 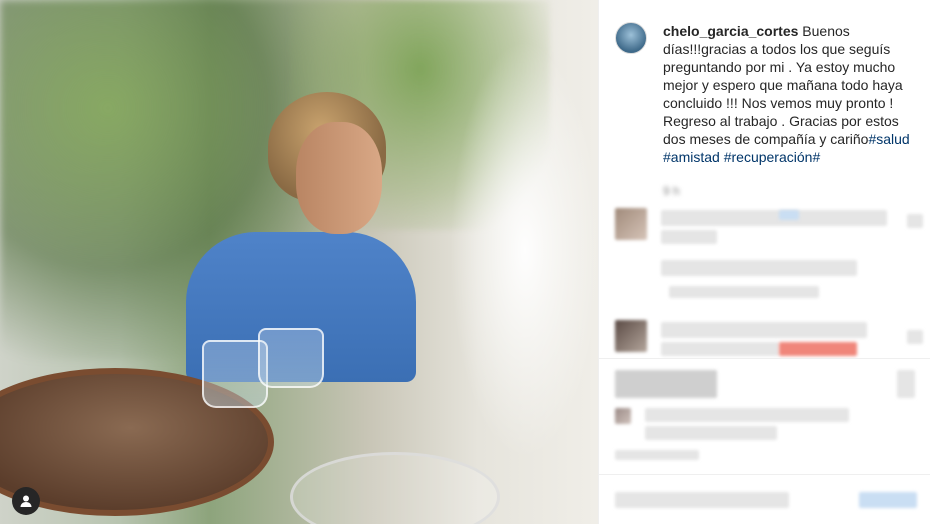 What do you see at coordinates (666, 384) in the screenshot?
I see `action-bar-blurred` at bounding box center [666, 384].